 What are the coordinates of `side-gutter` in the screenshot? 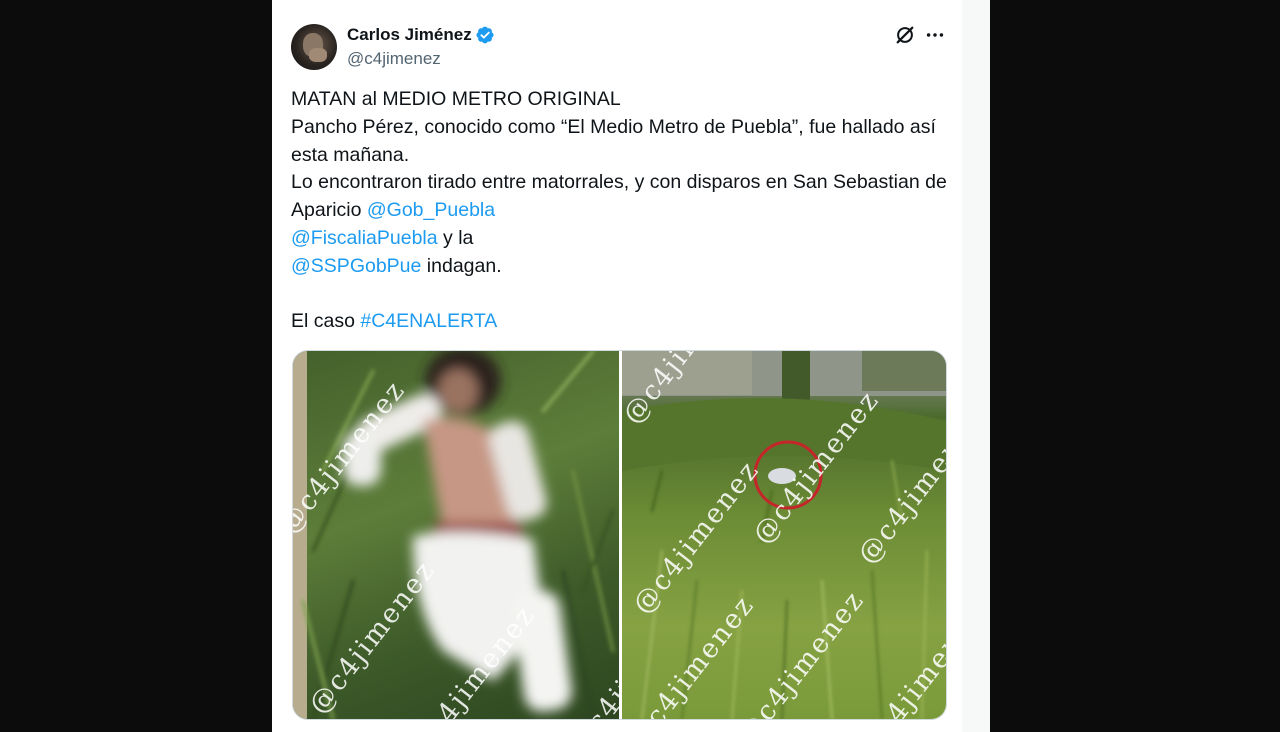 It's located at (976, 366).